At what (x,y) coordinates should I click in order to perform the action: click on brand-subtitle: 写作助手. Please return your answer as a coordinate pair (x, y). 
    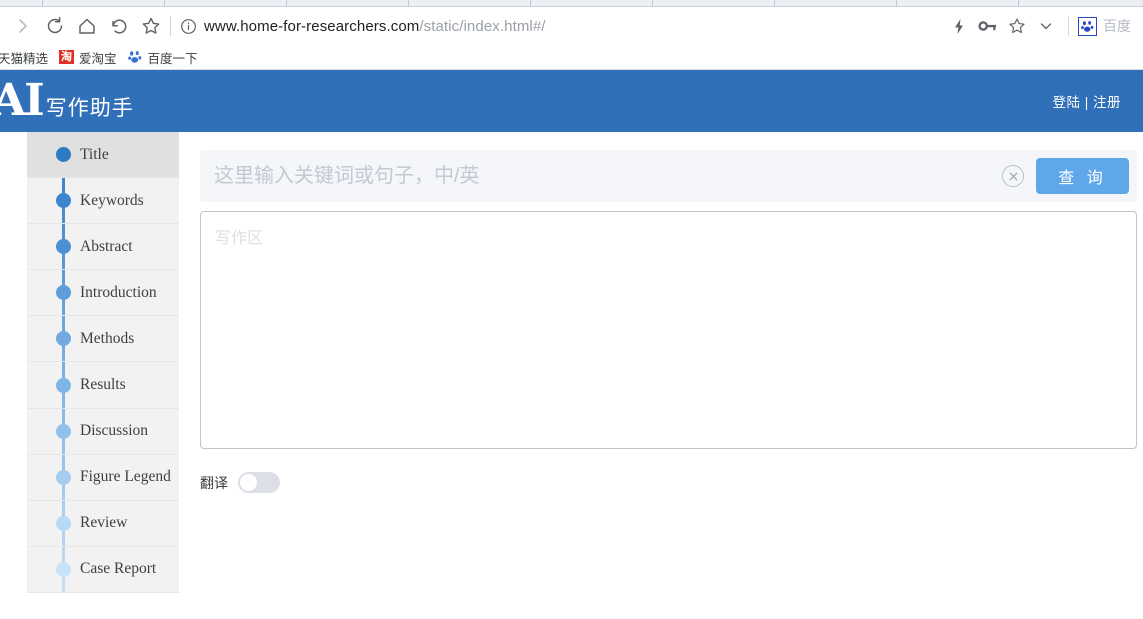
    Looking at the image, I should click on (89, 108).